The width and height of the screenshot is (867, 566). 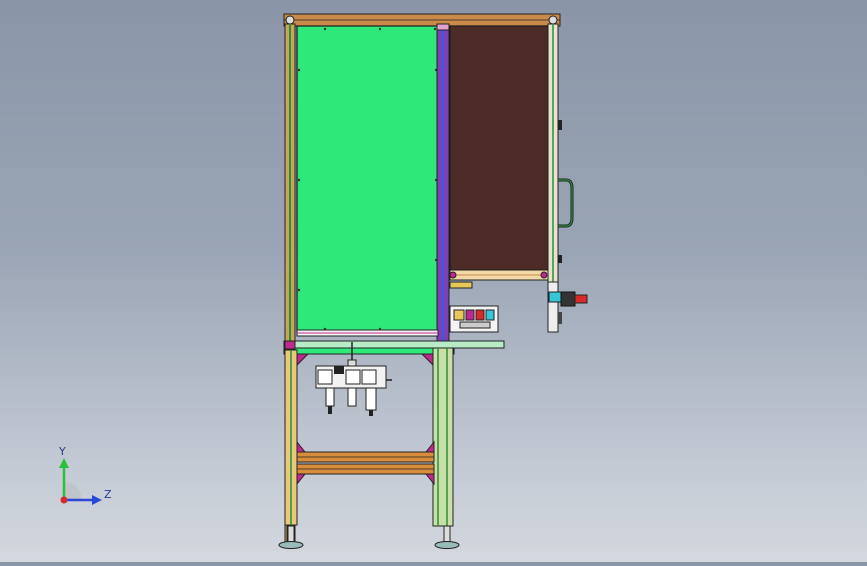 I want to click on left-foot-stem, so click(x=291, y=534).